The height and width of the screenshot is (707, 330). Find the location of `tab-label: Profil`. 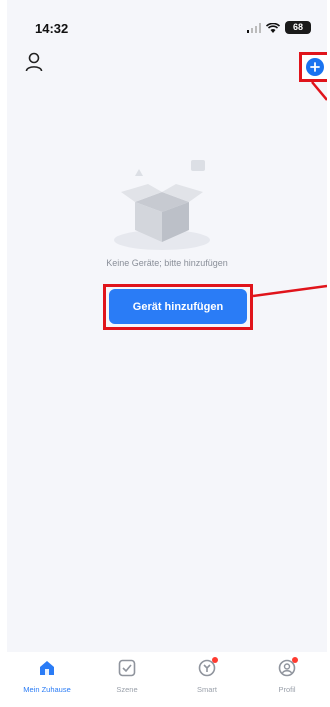

tab-label: Profil is located at coordinates (287, 689).